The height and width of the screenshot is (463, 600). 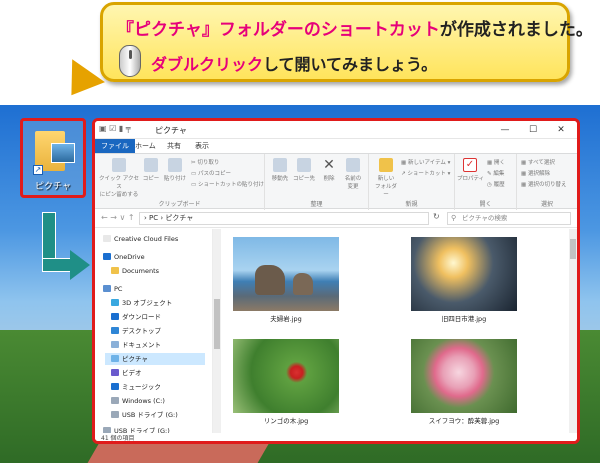 What do you see at coordinates (115, 128) in the screenshot?
I see `quick-access-toolbar: ▣ ☑ ▮ ╤` at bounding box center [115, 128].